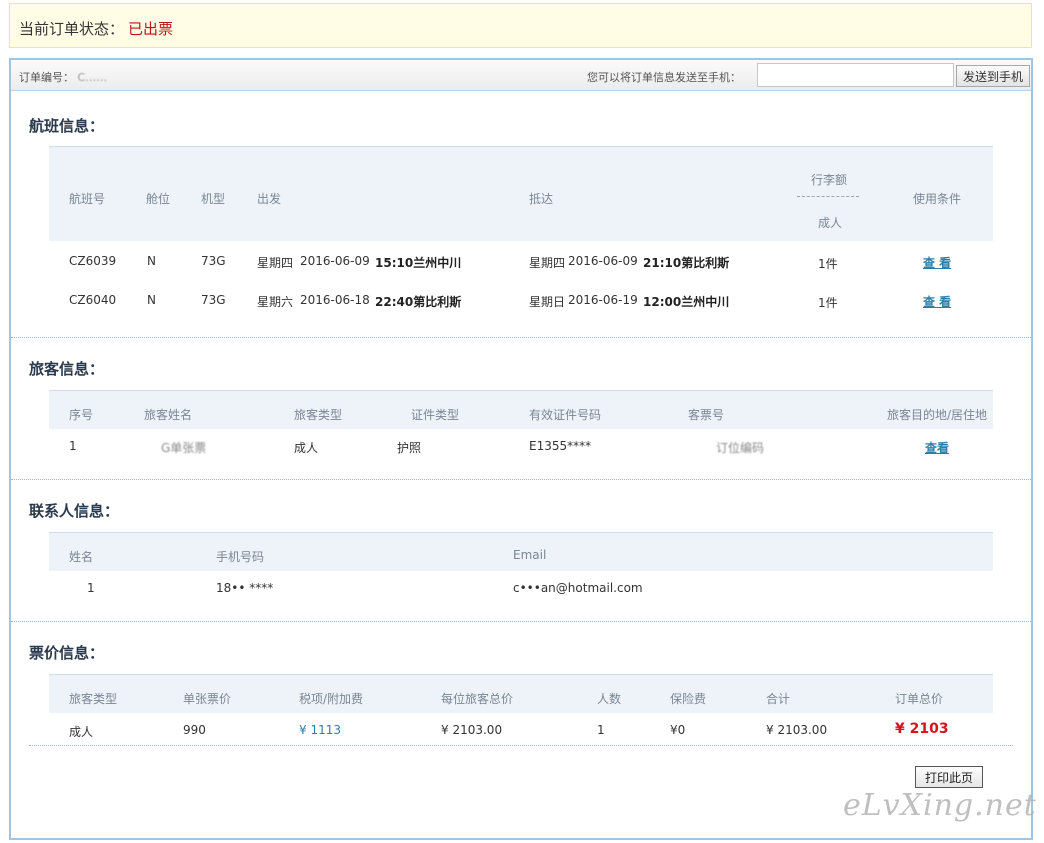 This screenshot has height=843, width=1044. Describe the element at coordinates (93, 300) in the screenshot. I see `flight-no: CZ6040` at that location.